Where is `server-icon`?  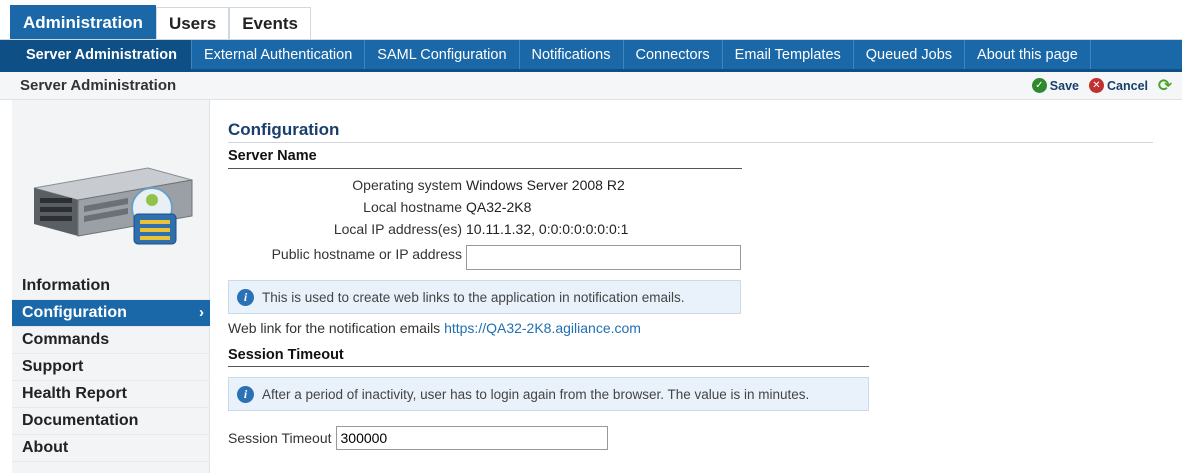 server-icon is located at coordinates (113, 206).